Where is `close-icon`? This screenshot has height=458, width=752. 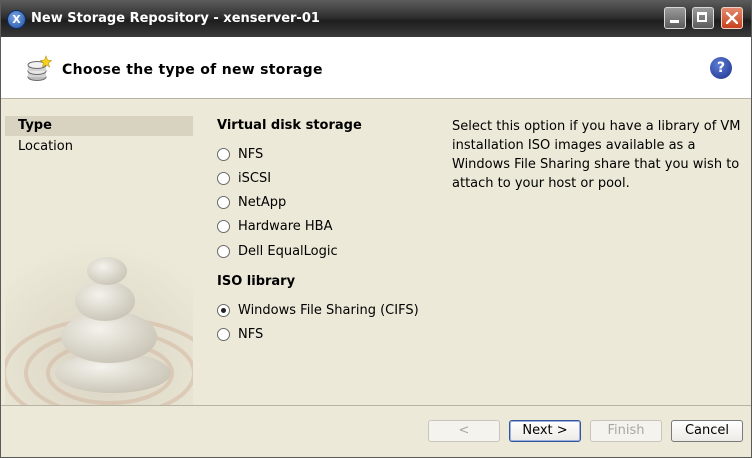 close-icon is located at coordinates (732, 18).